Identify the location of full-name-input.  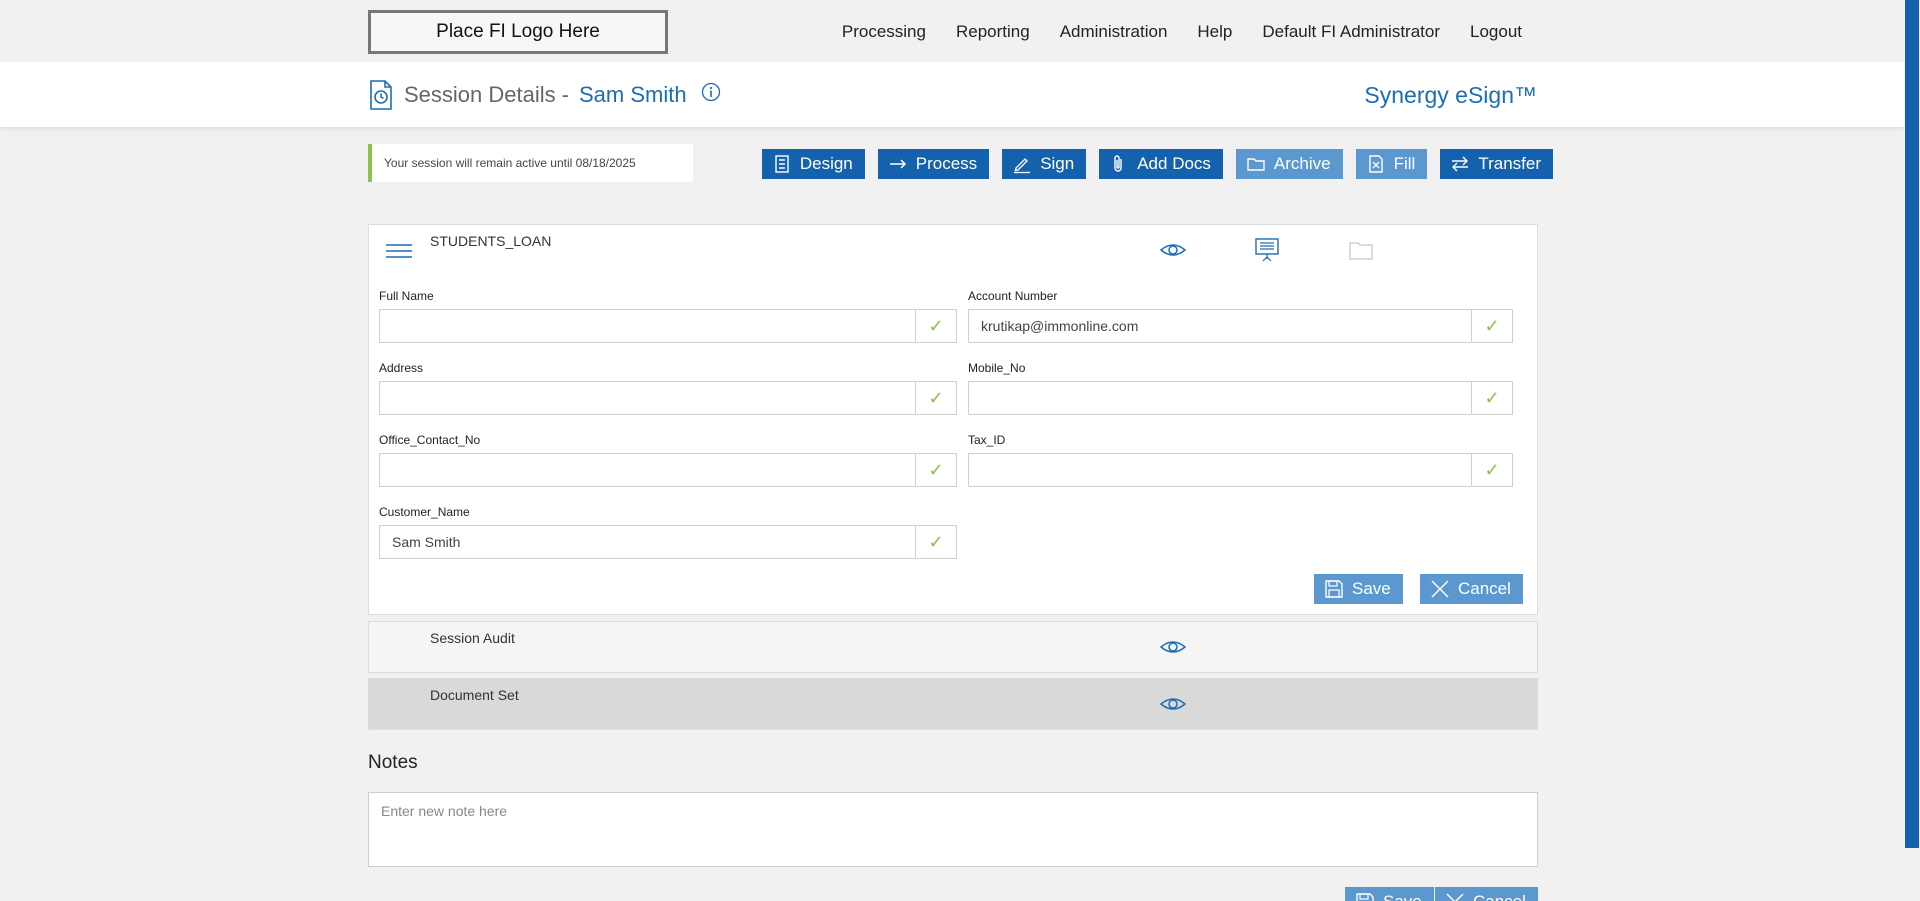
(647, 326).